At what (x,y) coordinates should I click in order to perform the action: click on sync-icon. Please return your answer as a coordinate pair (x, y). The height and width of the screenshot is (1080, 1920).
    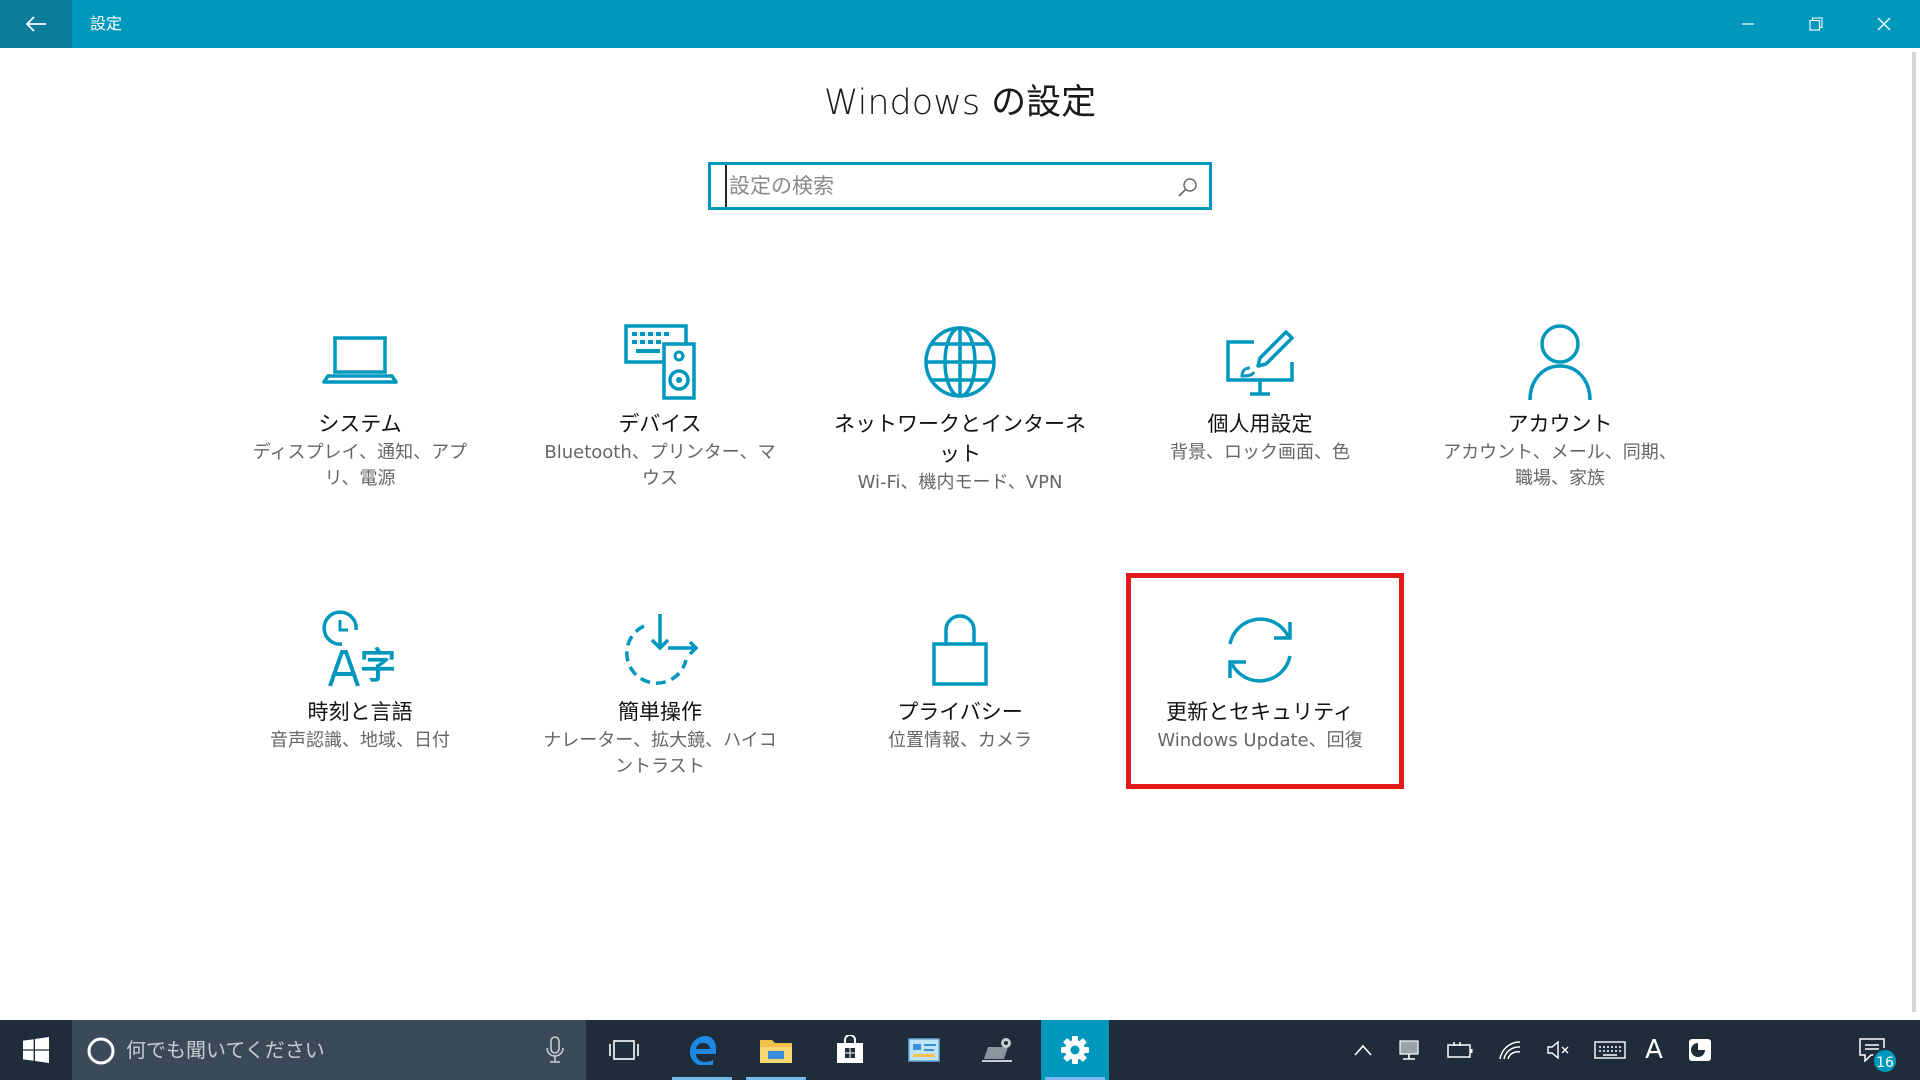
    Looking at the image, I should click on (1260, 650).